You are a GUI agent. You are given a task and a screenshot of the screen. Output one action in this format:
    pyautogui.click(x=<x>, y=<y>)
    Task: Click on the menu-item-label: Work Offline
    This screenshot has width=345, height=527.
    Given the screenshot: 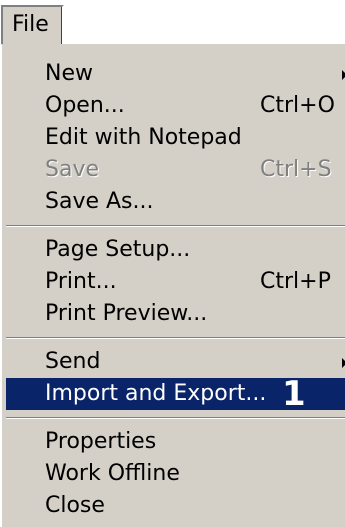 What is the action you would take?
    pyautogui.click(x=112, y=473)
    